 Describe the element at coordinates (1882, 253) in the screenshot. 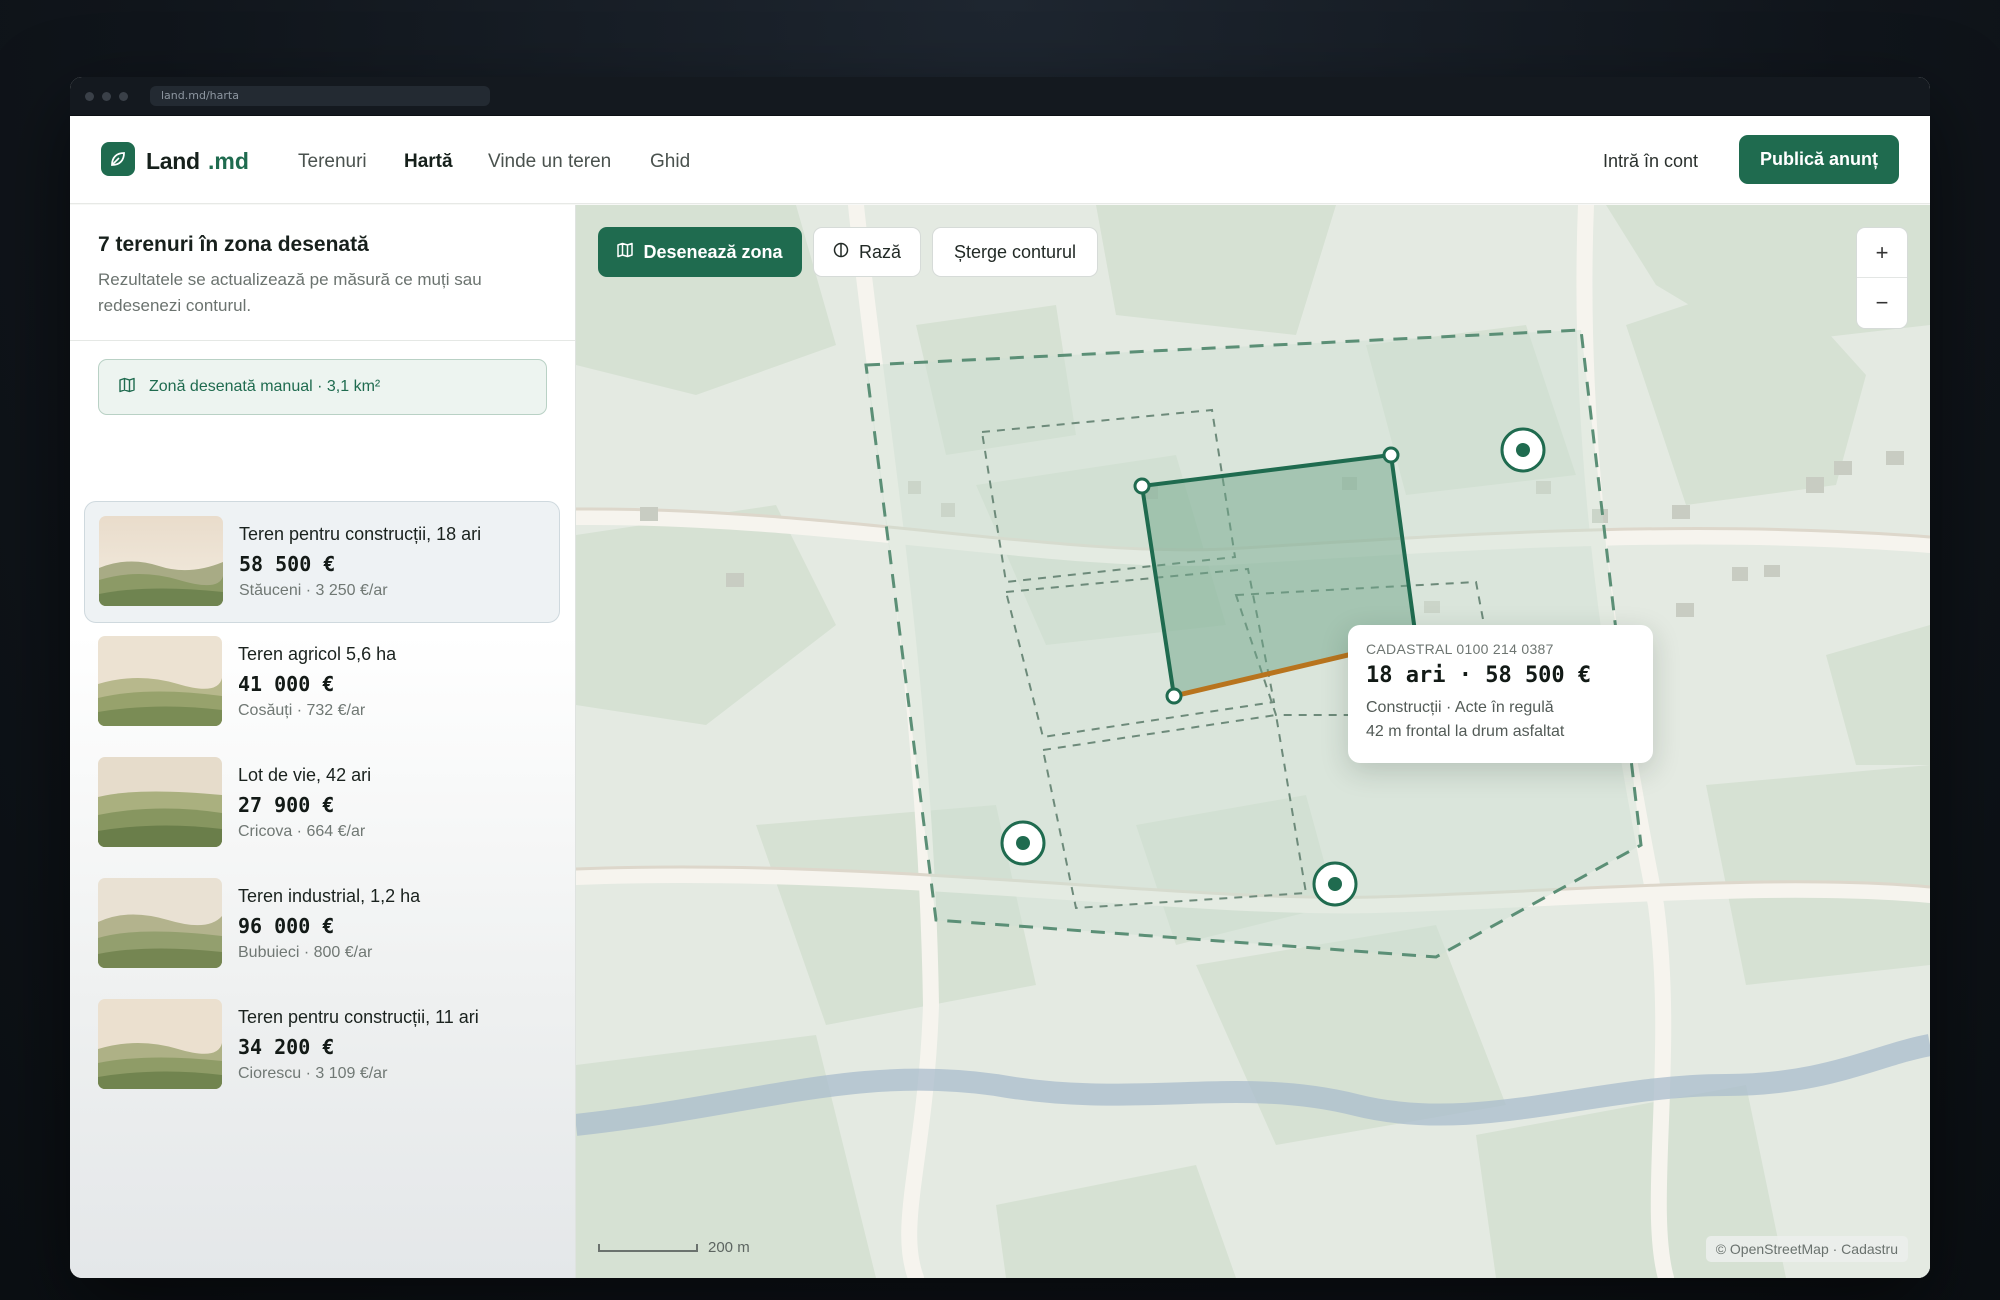

I see `zoom-in-button: +` at that location.